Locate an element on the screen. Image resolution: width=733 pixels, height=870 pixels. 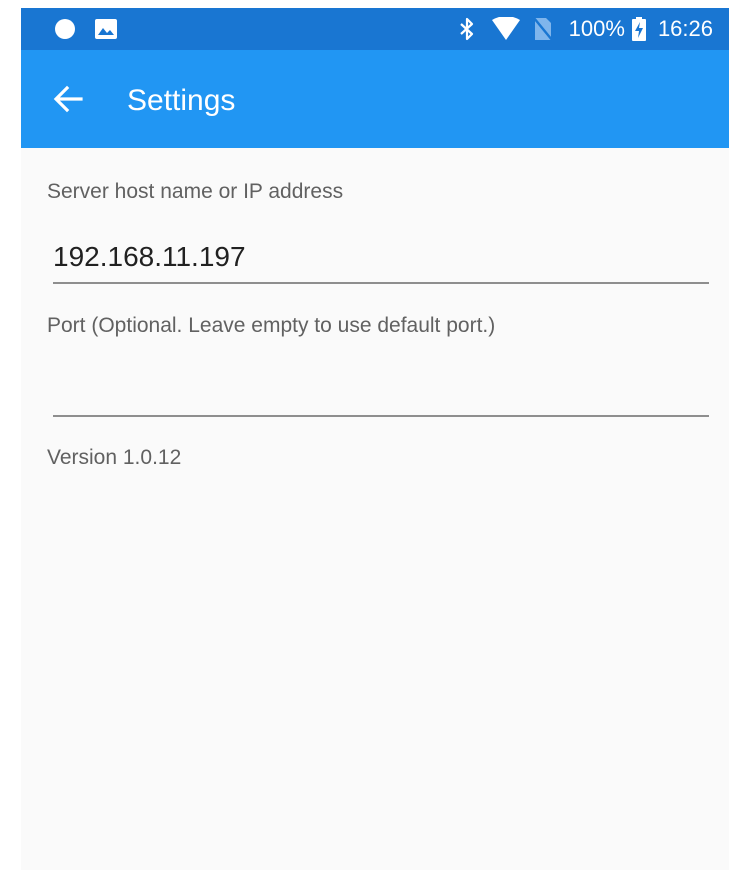
arrow-back-icon is located at coordinates (68, 99).